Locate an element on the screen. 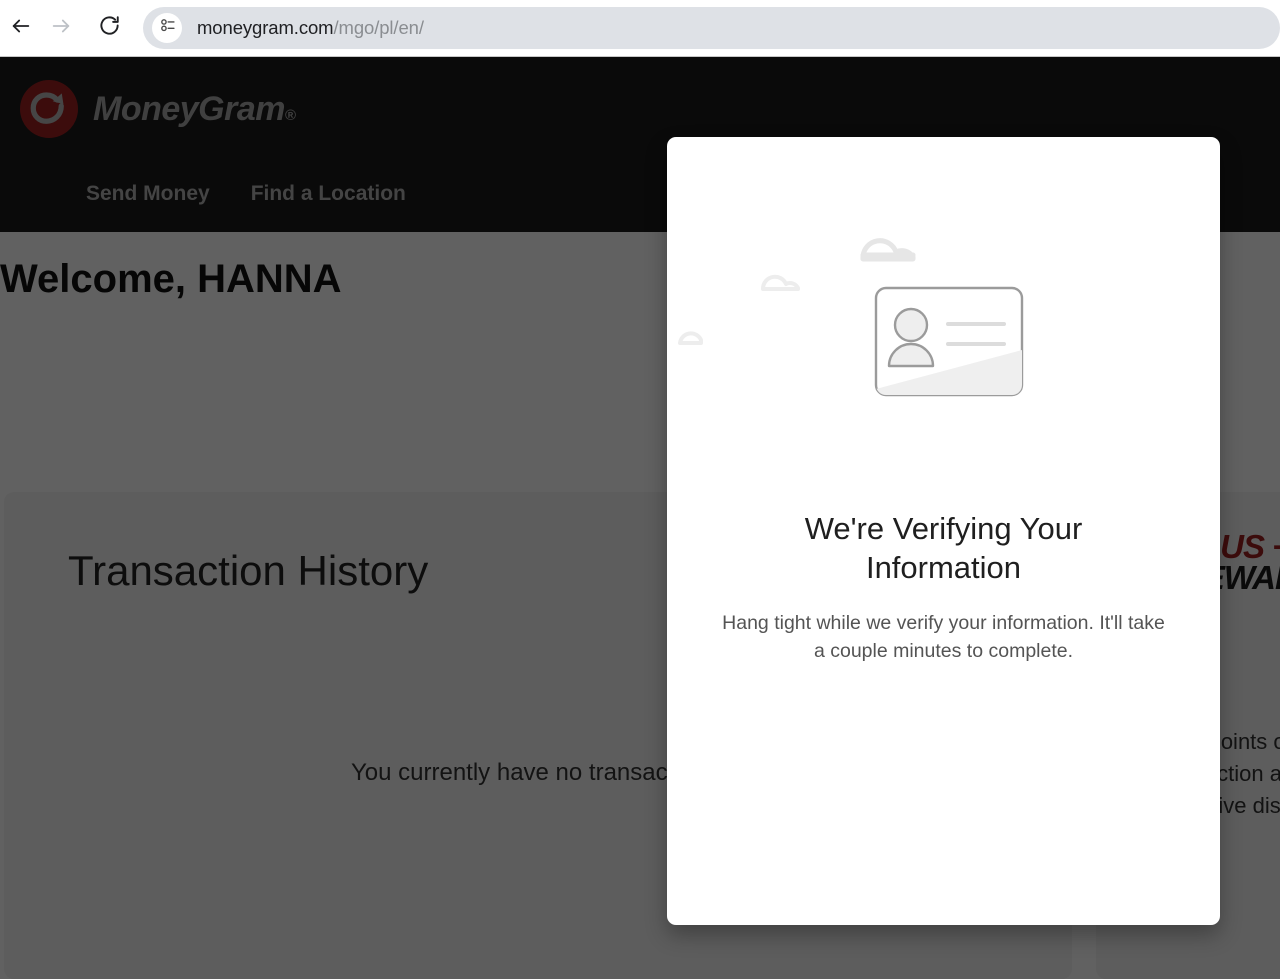 Image resolution: width=1280 pixels, height=979 pixels. back-button is located at coordinates (21, 28).